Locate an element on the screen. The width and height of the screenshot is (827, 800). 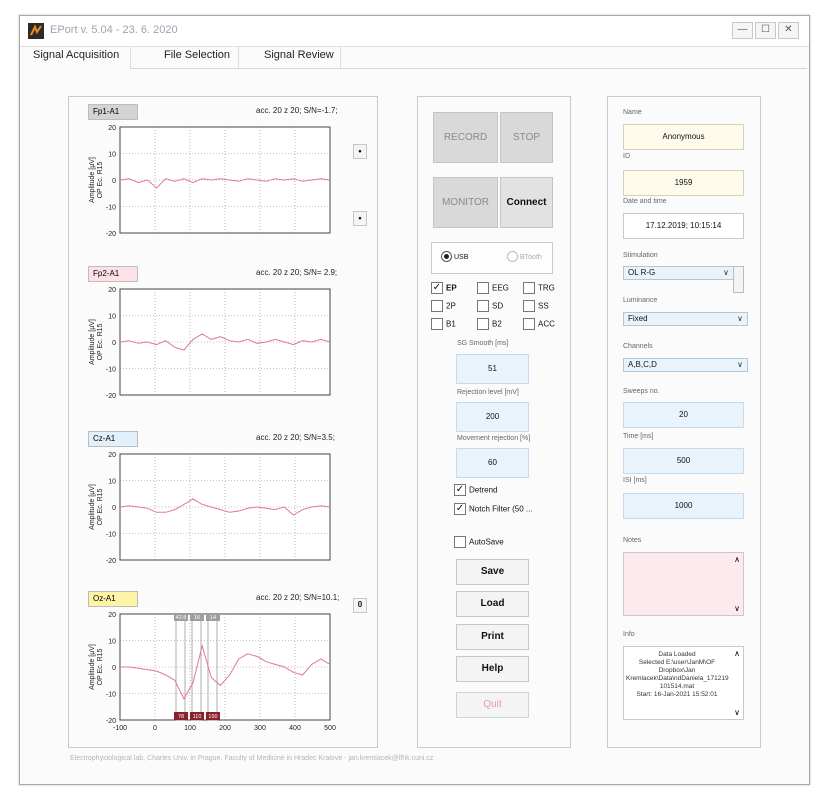
plot-info: acc. 20 z 20; S/N=3.5; is located at coordinates (295, 437).